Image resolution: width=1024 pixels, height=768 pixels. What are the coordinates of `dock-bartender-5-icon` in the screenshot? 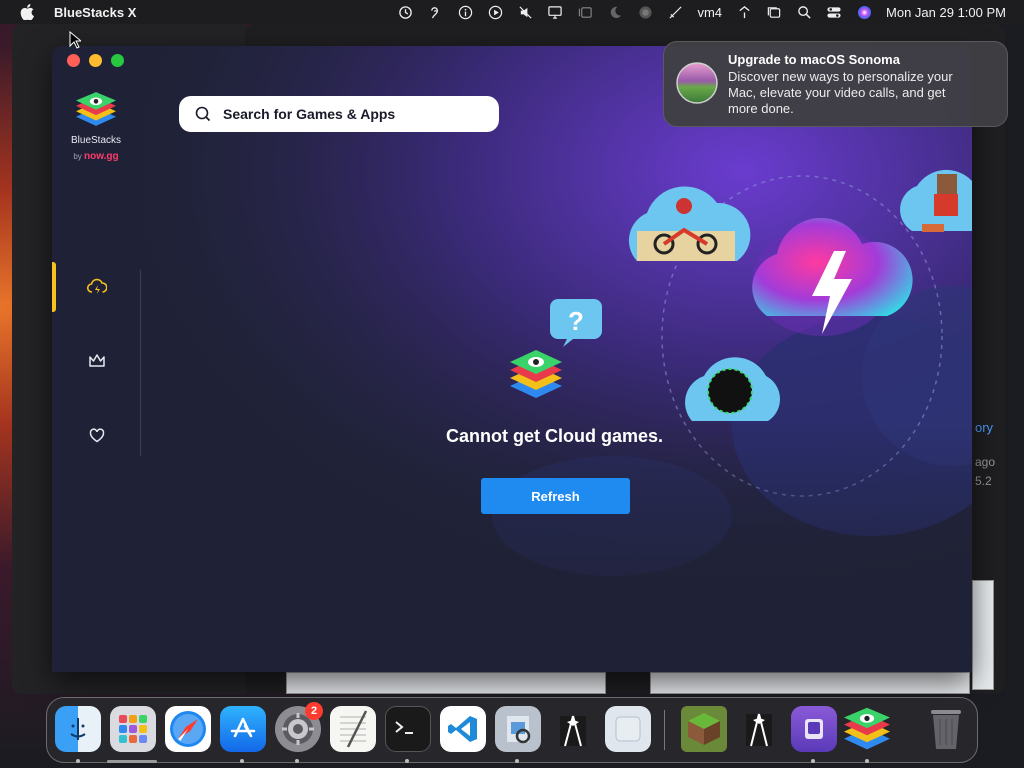 It's located at (759, 729).